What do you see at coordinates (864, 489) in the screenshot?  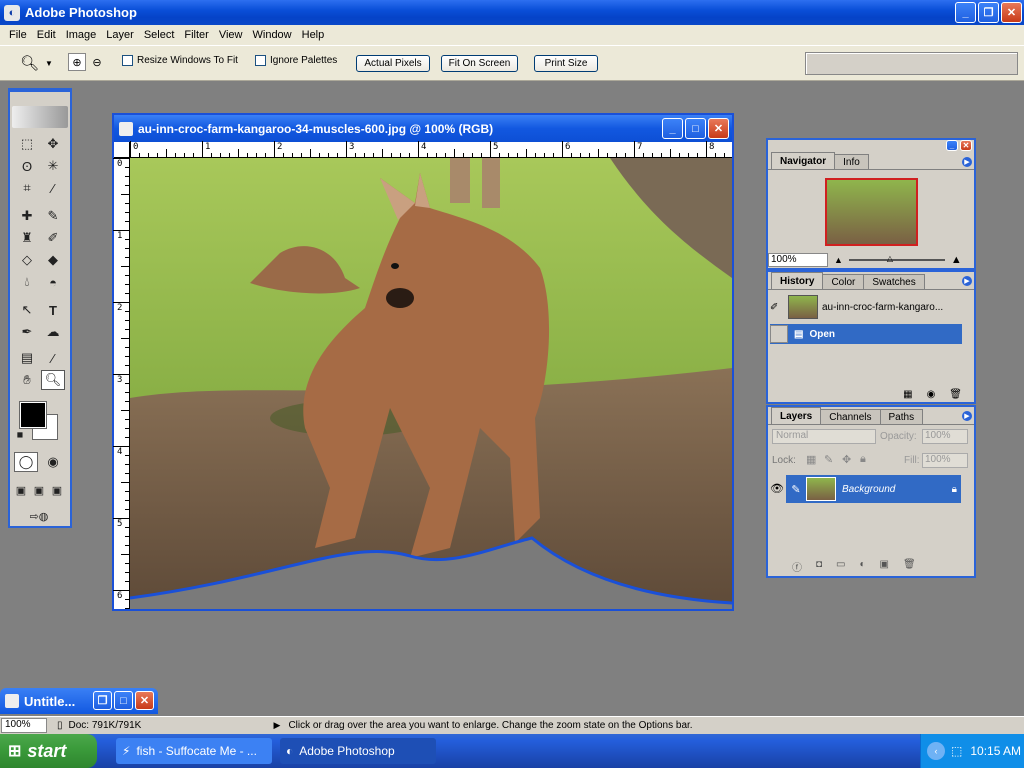 I see `layer-row-background: 👁︎ ✎ Background 🔒︎` at bounding box center [864, 489].